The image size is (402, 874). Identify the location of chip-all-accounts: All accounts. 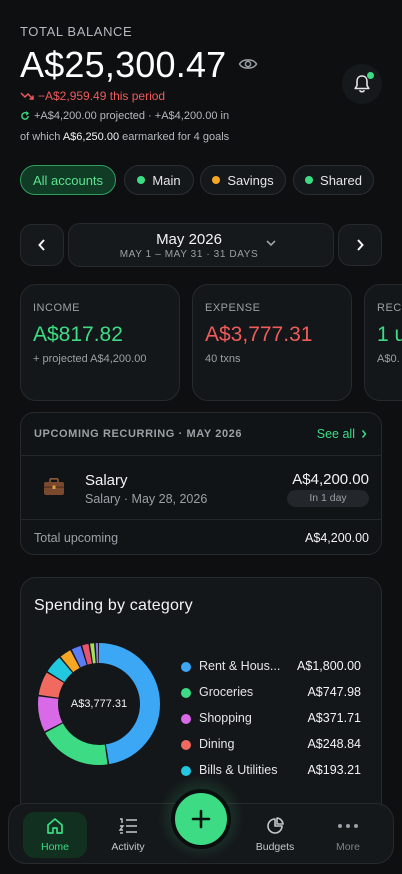
(68, 180).